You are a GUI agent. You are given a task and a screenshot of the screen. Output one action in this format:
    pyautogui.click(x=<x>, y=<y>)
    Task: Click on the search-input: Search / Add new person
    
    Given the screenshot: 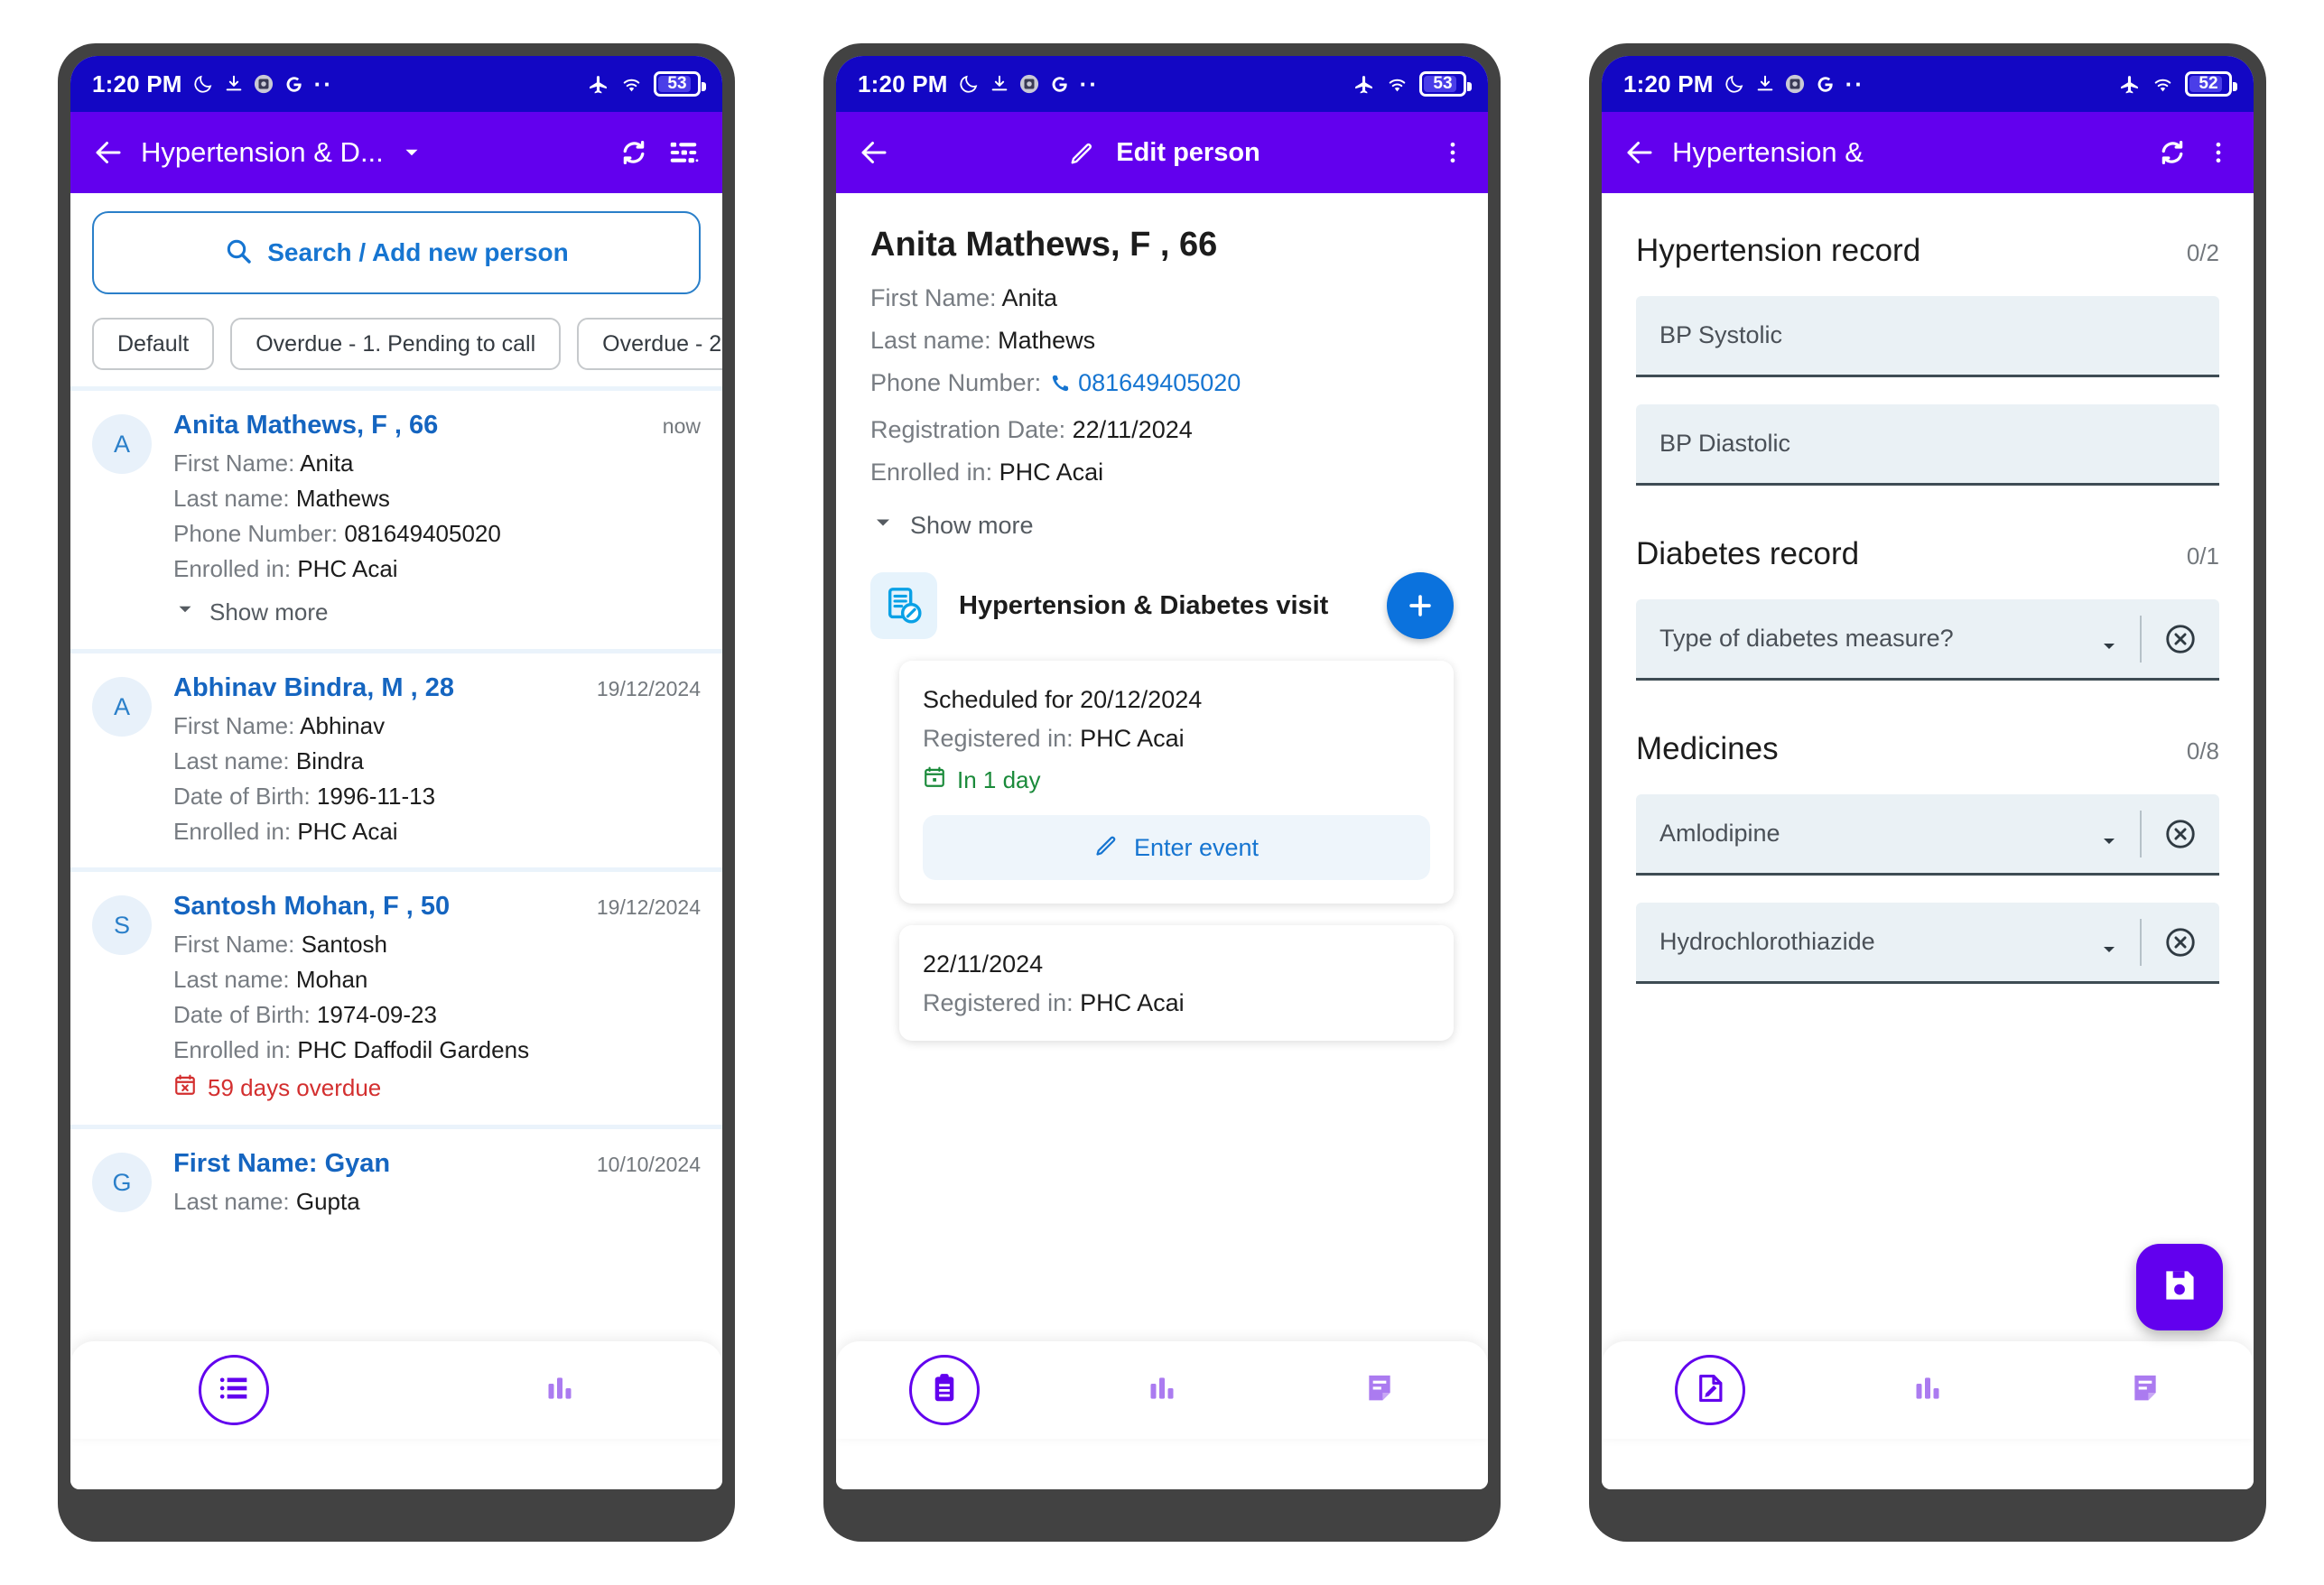 What is the action you would take?
    pyautogui.click(x=396, y=252)
    